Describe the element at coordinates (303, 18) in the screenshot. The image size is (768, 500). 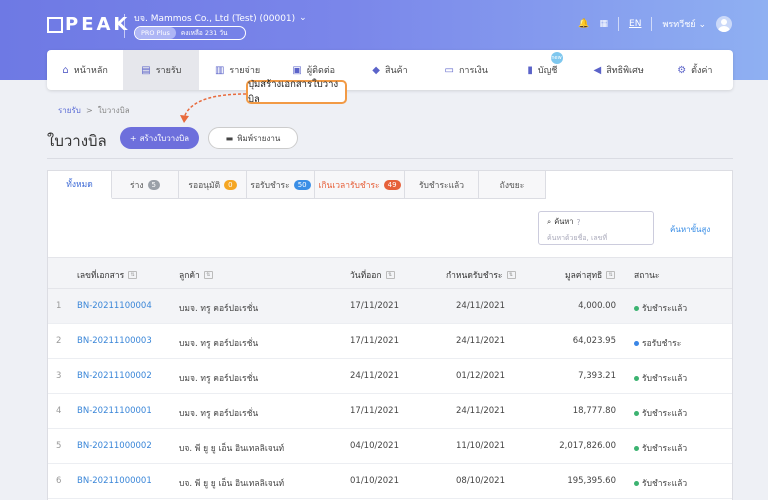
I see `chevron-down-icon: ⌄` at that location.